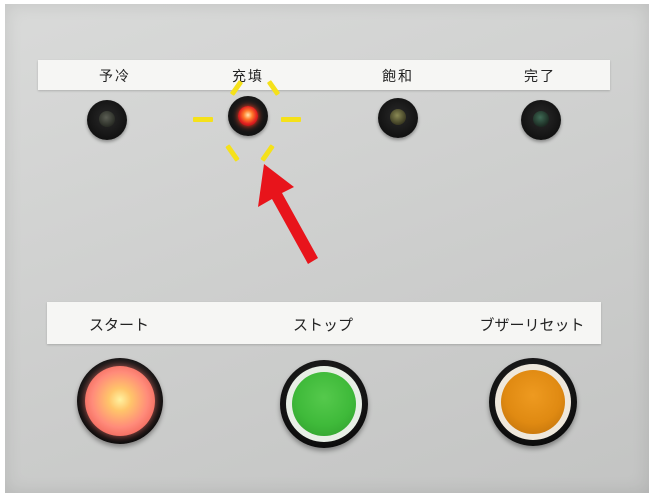 The image size is (654, 497). Describe the element at coordinates (115, 77) in the screenshot. I see `label-precool: 予冷` at that location.